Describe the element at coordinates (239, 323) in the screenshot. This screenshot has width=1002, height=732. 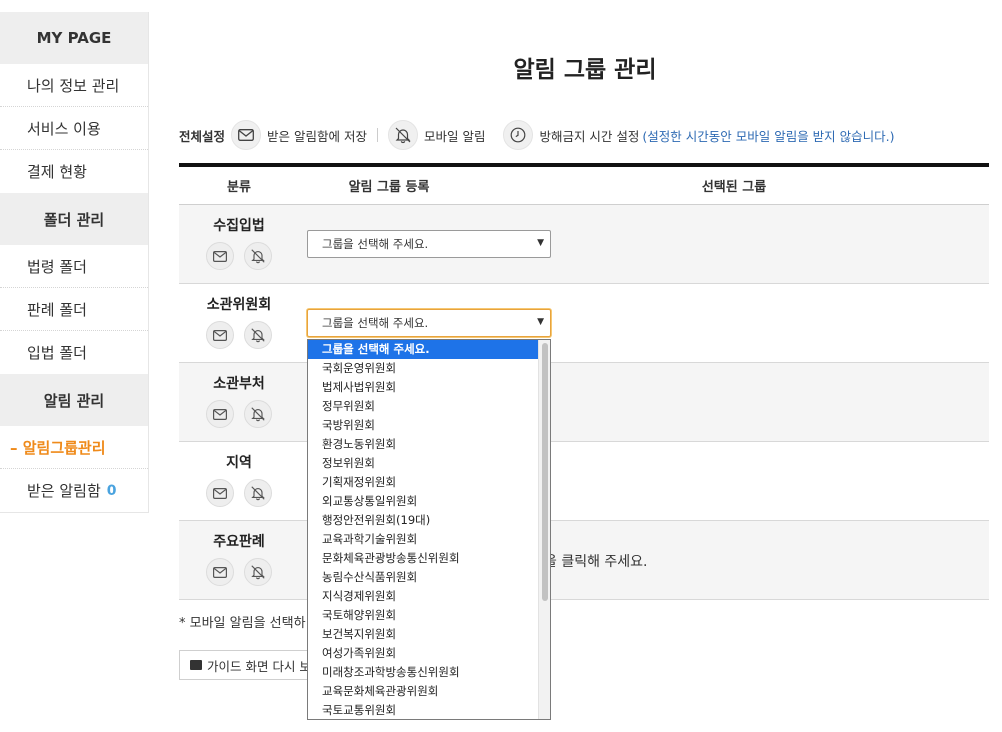
I see `category-cell: 소관위원회` at that location.